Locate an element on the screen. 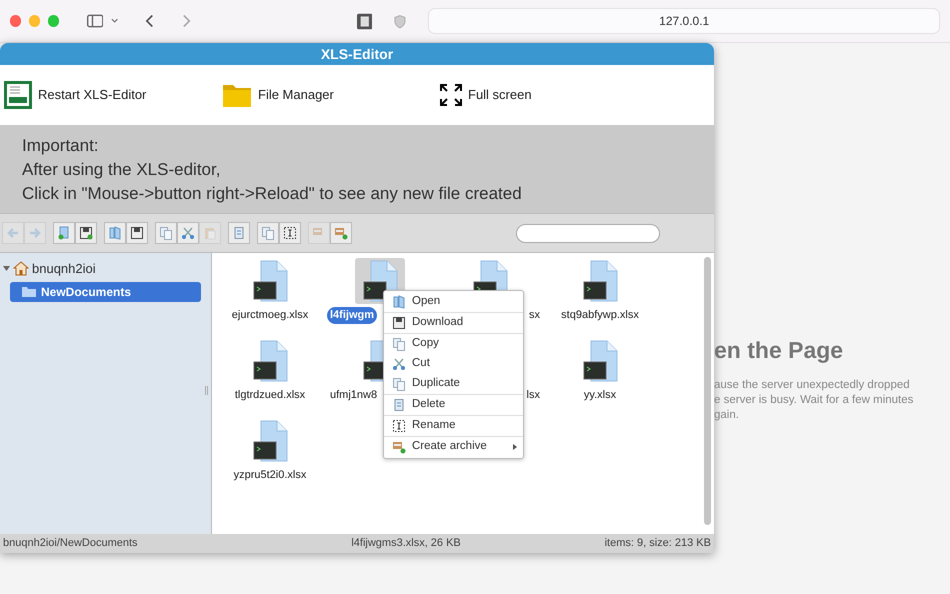 The height and width of the screenshot is (594, 950). menu-item: Create archive is located at coordinates (453, 447).